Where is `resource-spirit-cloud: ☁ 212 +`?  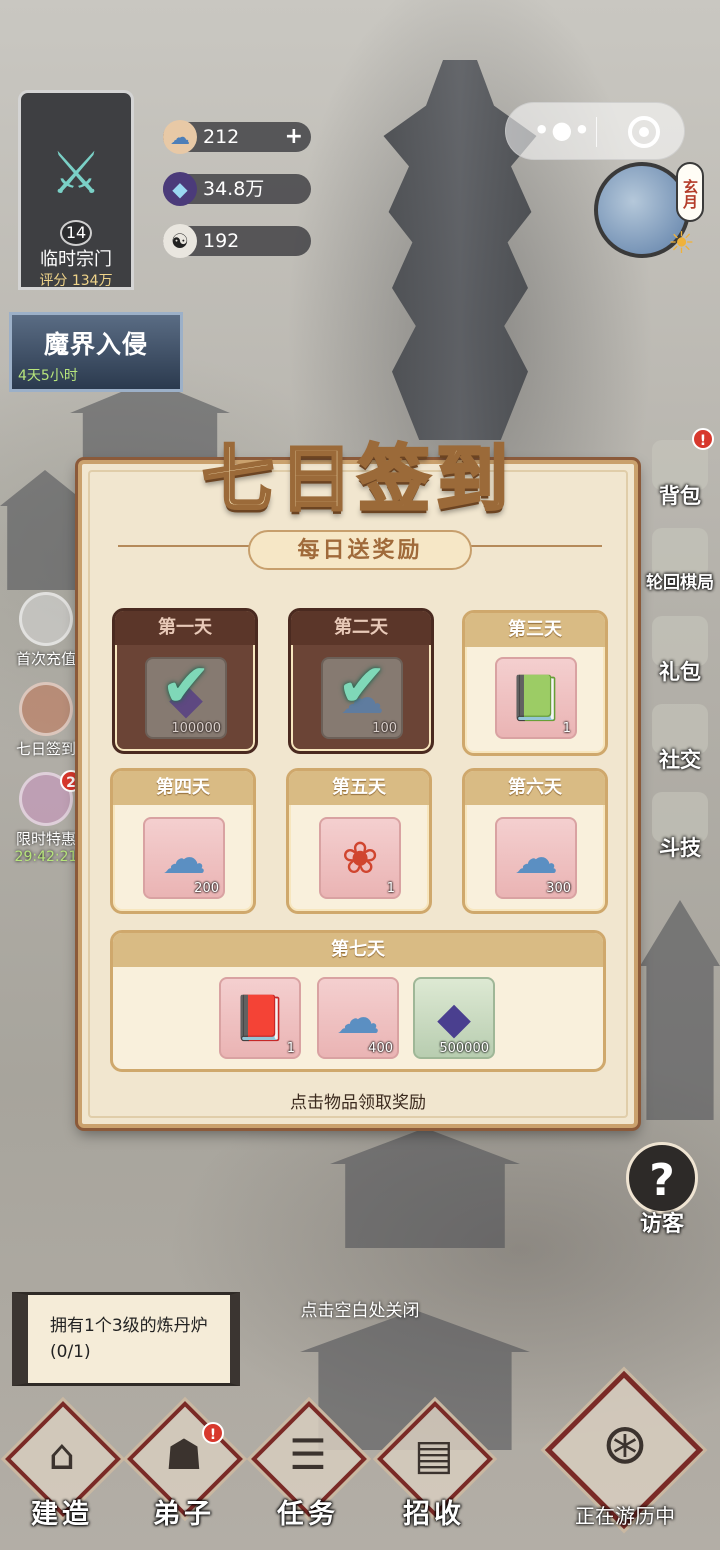
resource-spirit-cloud: ☁ 212 + is located at coordinates (237, 137).